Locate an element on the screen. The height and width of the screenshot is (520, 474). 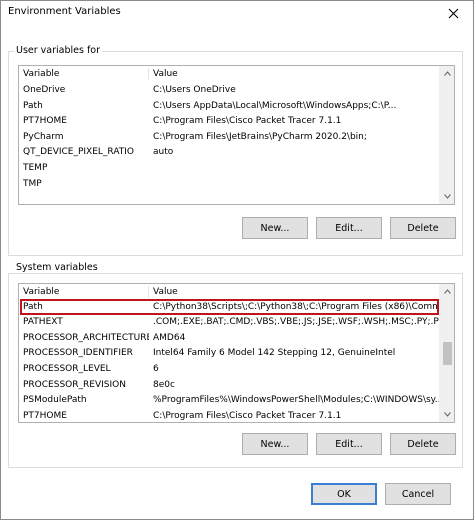
table-row: QT_DEVICE_PIXEL_RATIO auto is located at coordinates (229, 153).